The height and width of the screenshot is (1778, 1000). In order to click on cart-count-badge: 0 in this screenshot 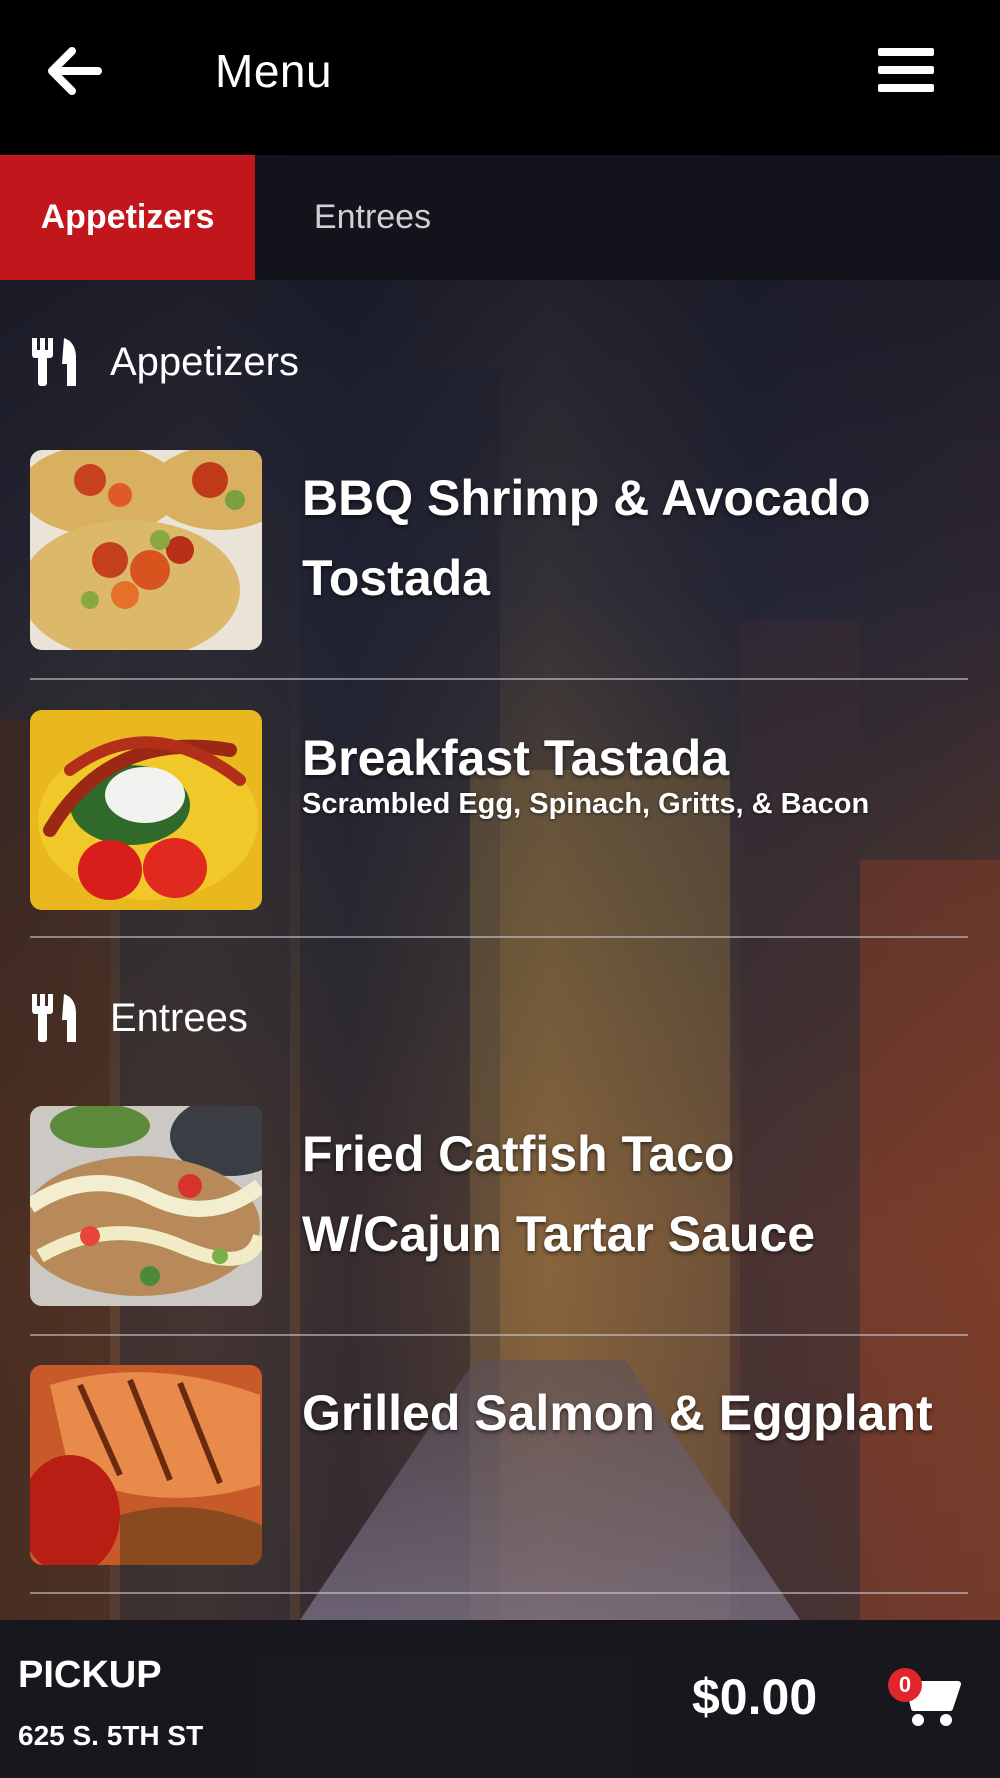, I will do `click(905, 1685)`.